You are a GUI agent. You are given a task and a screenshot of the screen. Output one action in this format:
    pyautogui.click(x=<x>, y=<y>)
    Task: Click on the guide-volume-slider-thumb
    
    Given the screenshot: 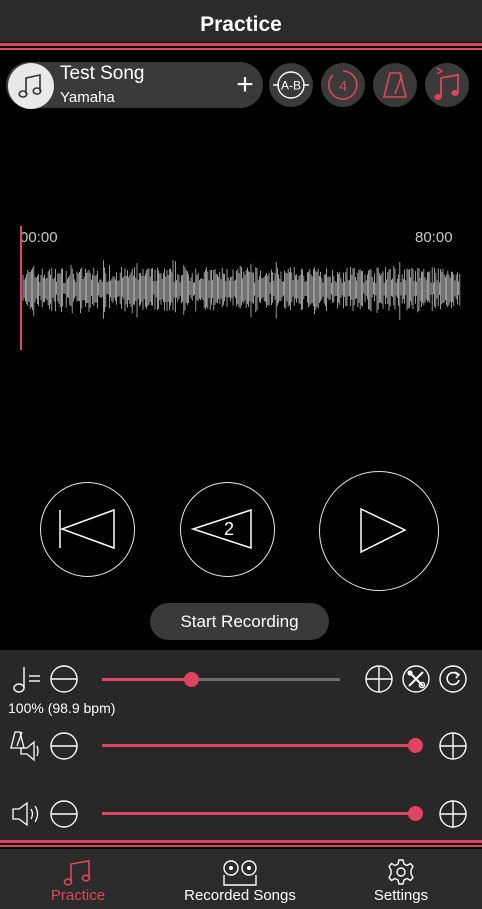 What is the action you would take?
    pyautogui.click(x=415, y=745)
    